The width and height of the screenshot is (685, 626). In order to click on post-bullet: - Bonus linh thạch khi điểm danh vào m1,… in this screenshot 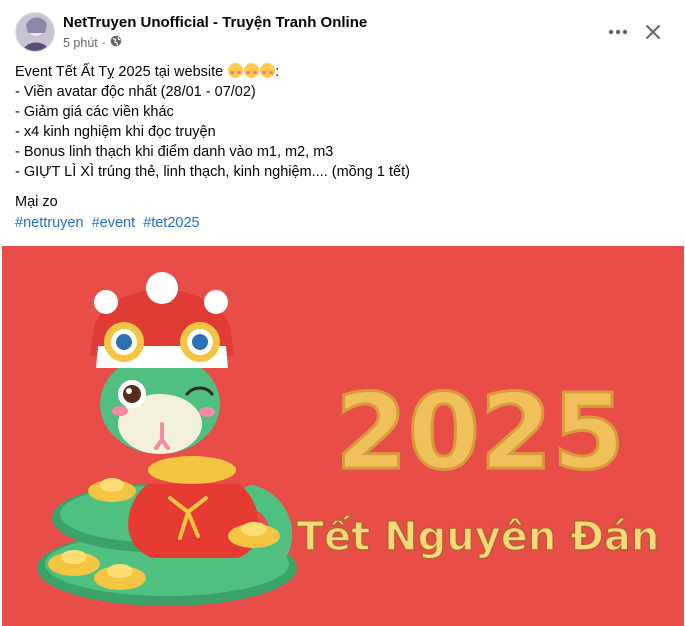, I will do `click(174, 152)`.